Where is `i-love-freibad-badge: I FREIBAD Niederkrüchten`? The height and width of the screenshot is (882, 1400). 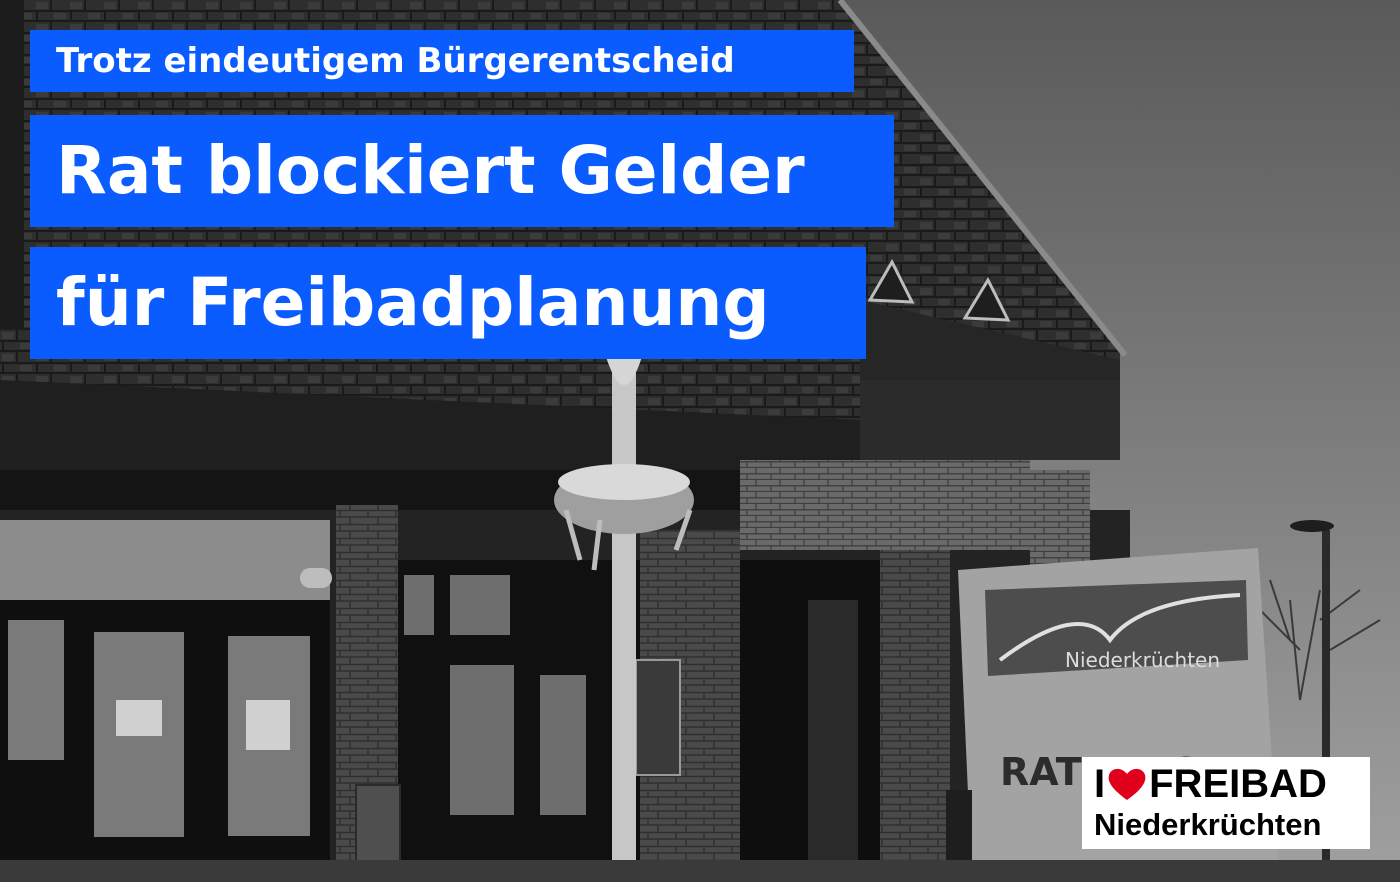
i-love-freibad-badge: I FREIBAD Niederkrüchten is located at coordinates (1226, 803).